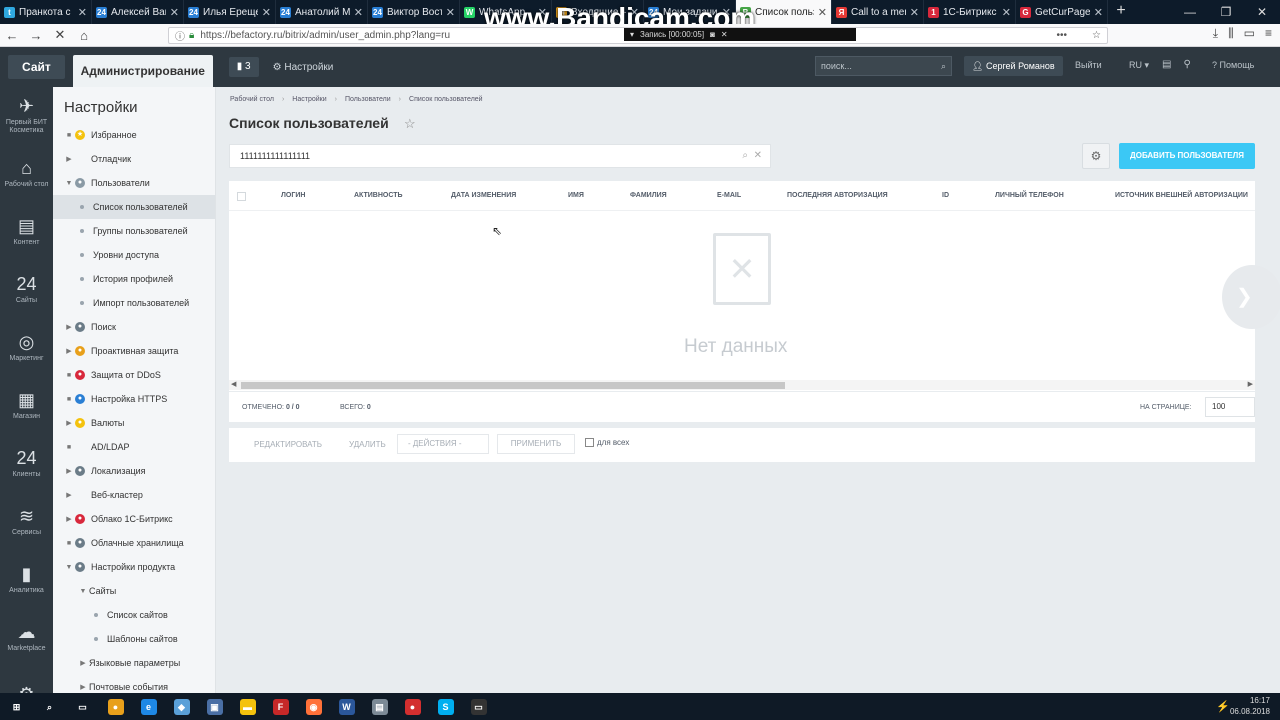 The height and width of the screenshot is (720, 1280). Describe the element at coordinates (134, 399) in the screenshot. I see `sidebar-item: ■ ● Настройка HTTPS` at that location.